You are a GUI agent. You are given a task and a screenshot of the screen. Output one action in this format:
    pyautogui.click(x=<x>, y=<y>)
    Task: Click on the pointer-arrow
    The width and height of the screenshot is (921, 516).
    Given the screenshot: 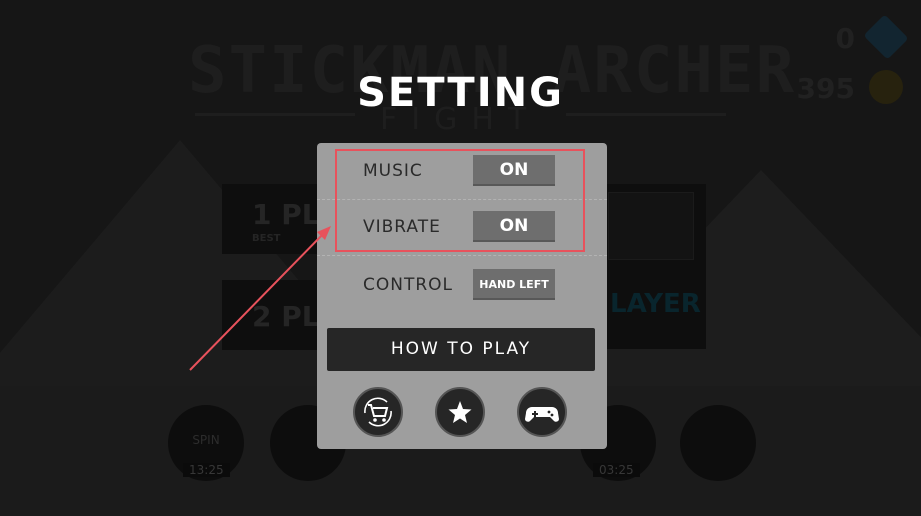 What is the action you would take?
    pyautogui.click(x=260, y=298)
    